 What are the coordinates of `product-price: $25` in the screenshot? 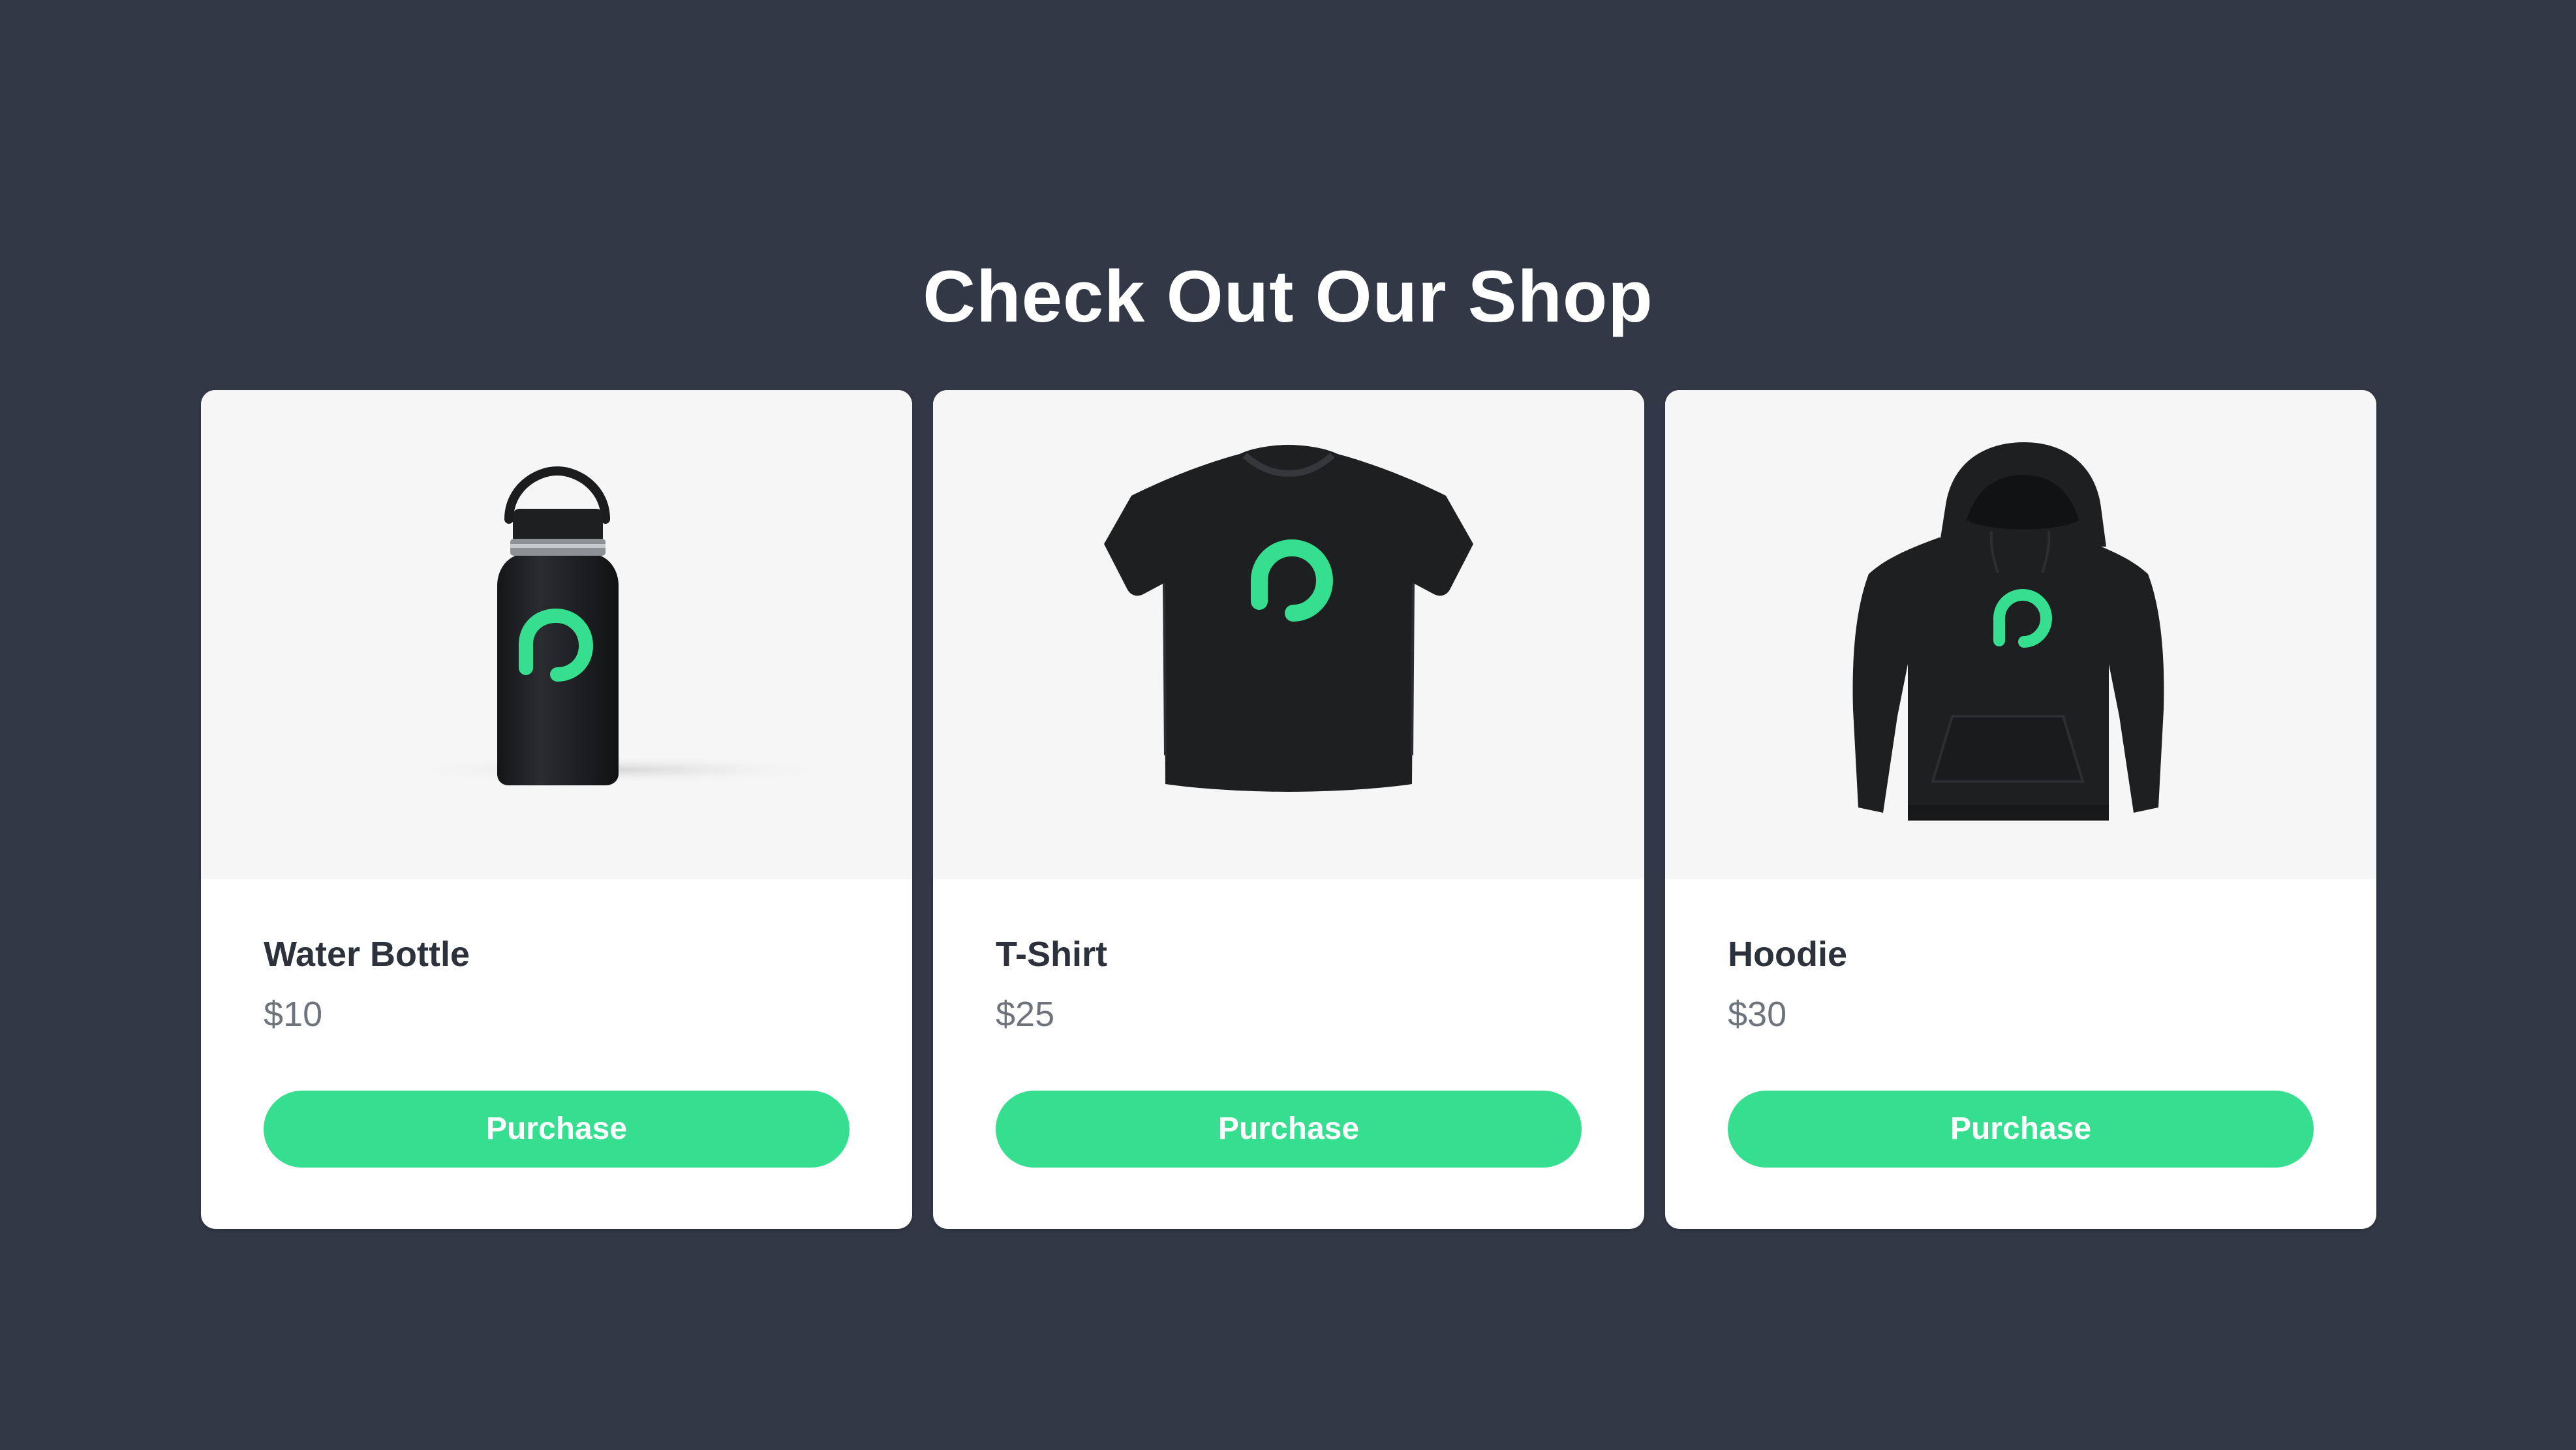 It's located at (1025, 1015).